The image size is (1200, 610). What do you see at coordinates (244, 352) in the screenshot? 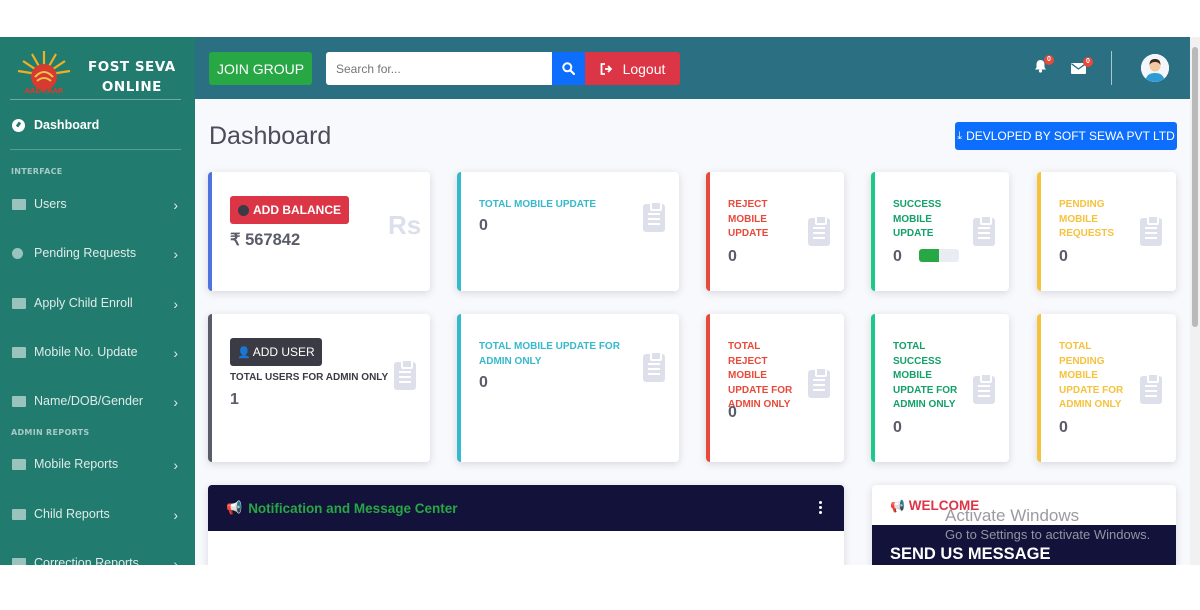
I see `user-plus-icon: 👤` at bounding box center [244, 352].